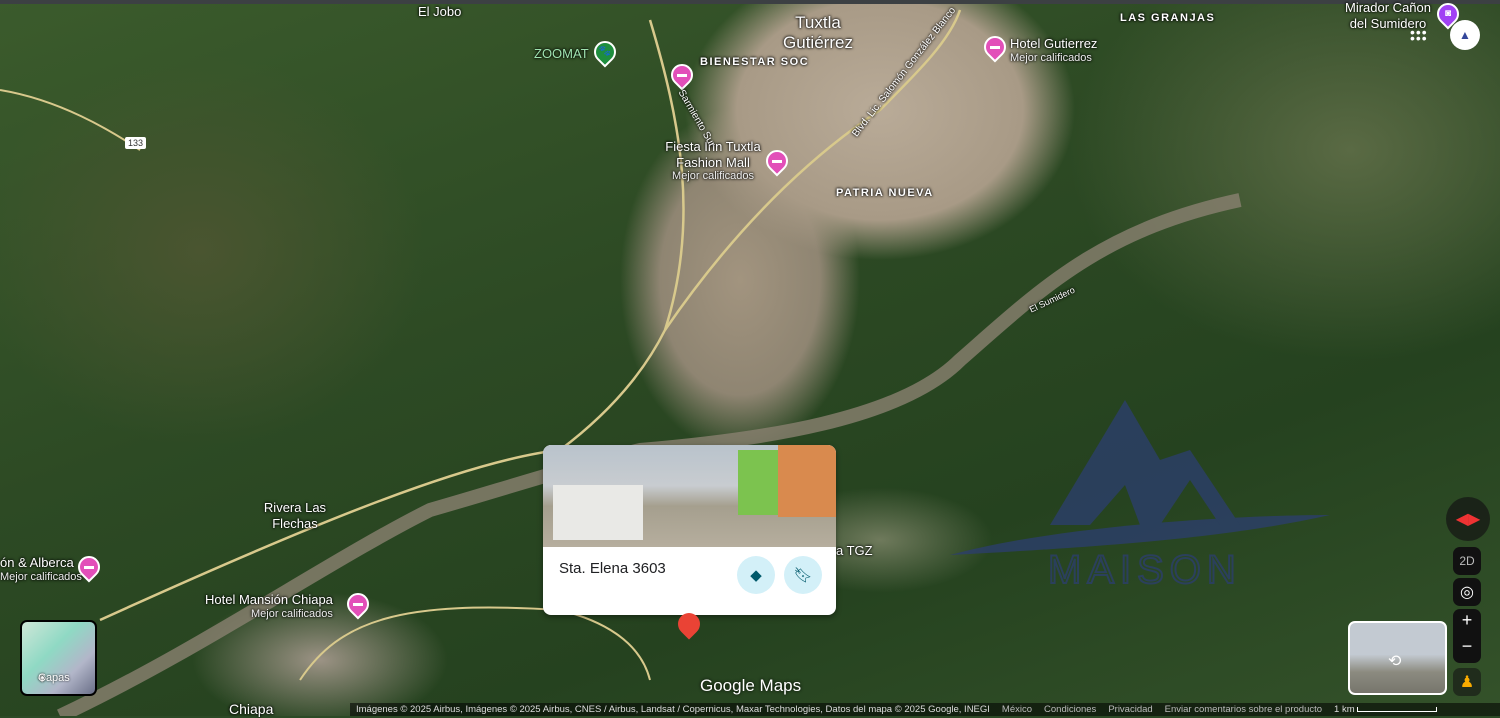  Describe the element at coordinates (818, 33) in the screenshot. I see `city-label: Tuxtla Gutiérrez` at that location.